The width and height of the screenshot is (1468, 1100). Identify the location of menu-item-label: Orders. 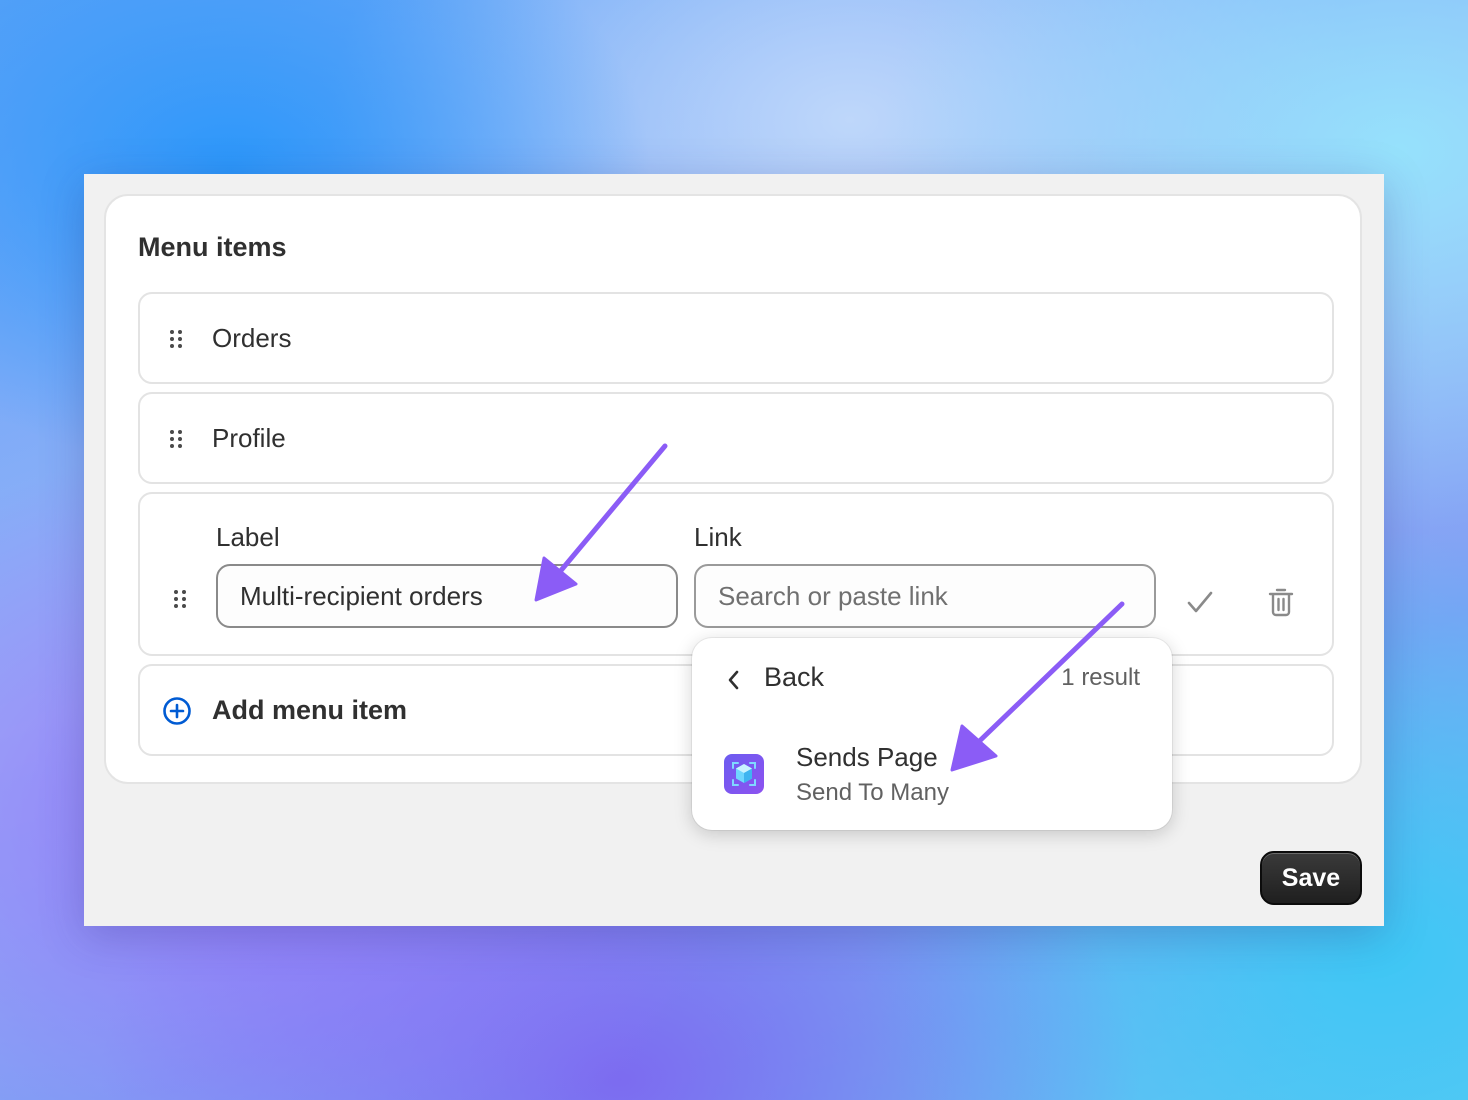
(252, 338).